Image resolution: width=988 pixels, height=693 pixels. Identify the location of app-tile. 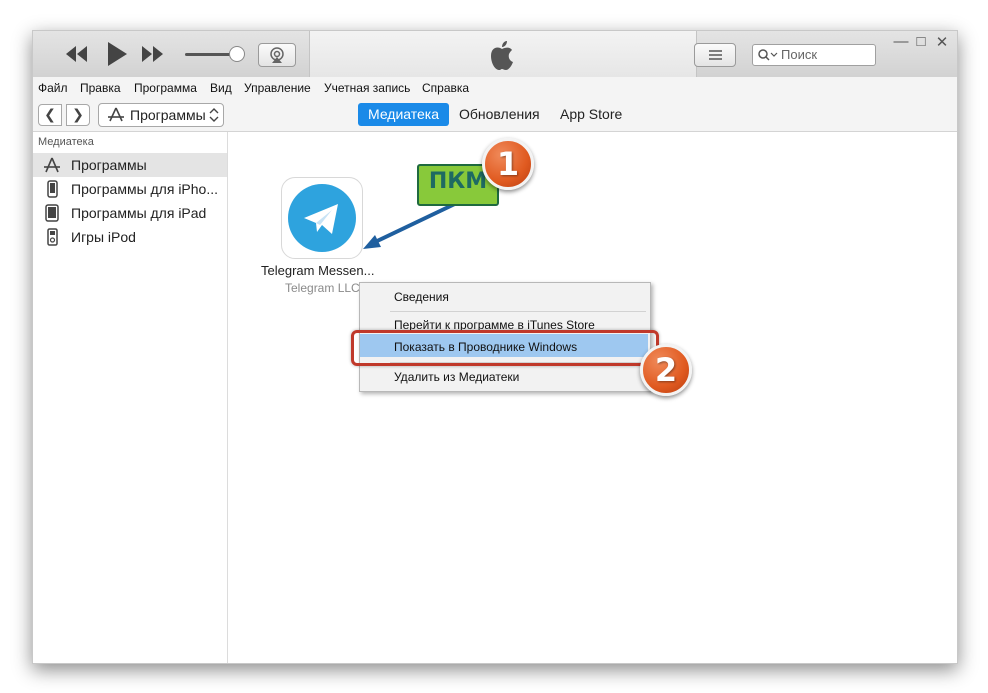
(322, 218).